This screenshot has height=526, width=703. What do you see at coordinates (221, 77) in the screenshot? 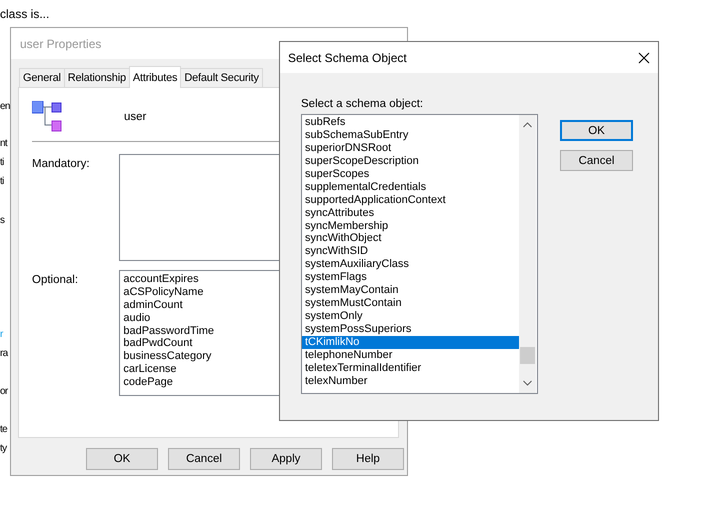
I see `tab: Default Security` at bounding box center [221, 77].